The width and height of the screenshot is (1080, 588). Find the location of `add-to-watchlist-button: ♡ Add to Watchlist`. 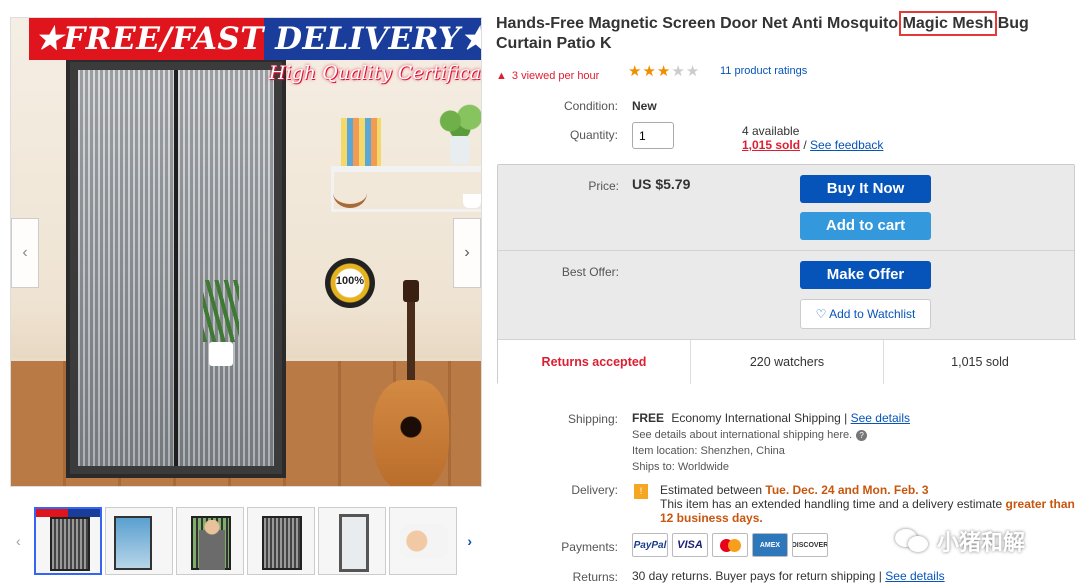

add-to-watchlist-button: ♡ Add to Watchlist is located at coordinates (865, 314).